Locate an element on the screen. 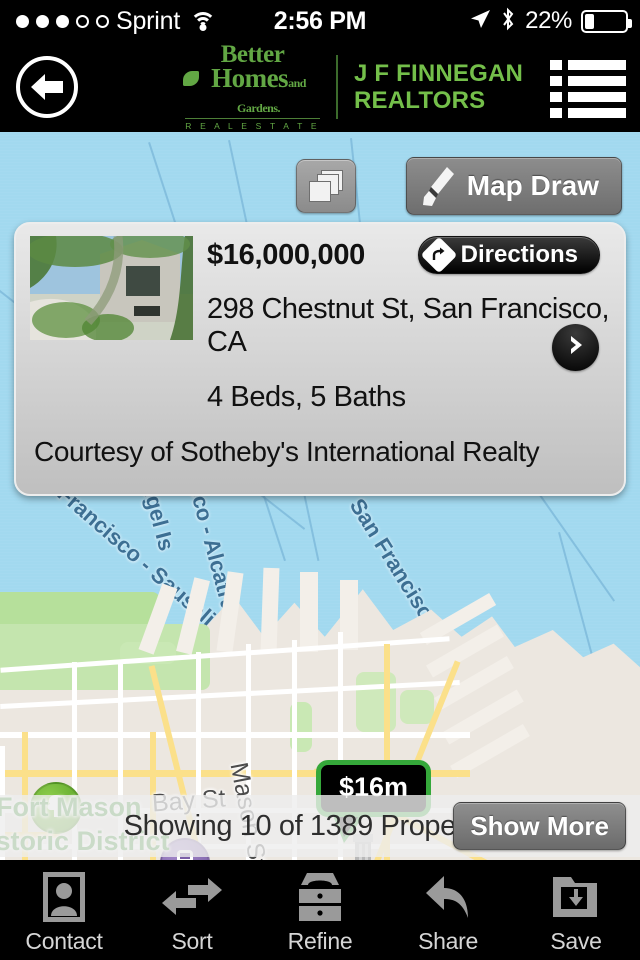  directions-diamond-icon is located at coordinates (439, 255).